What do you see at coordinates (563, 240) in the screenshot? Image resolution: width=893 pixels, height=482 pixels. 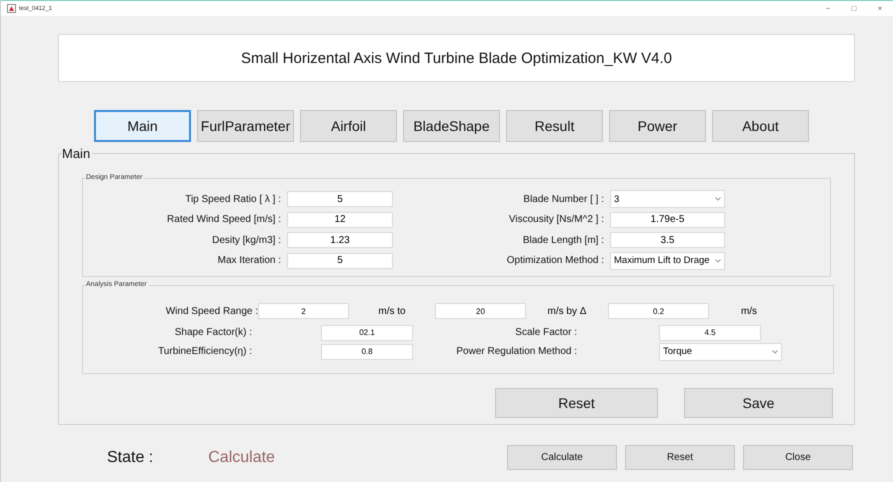 I see `field-label: Blade Length [m] :` at bounding box center [563, 240].